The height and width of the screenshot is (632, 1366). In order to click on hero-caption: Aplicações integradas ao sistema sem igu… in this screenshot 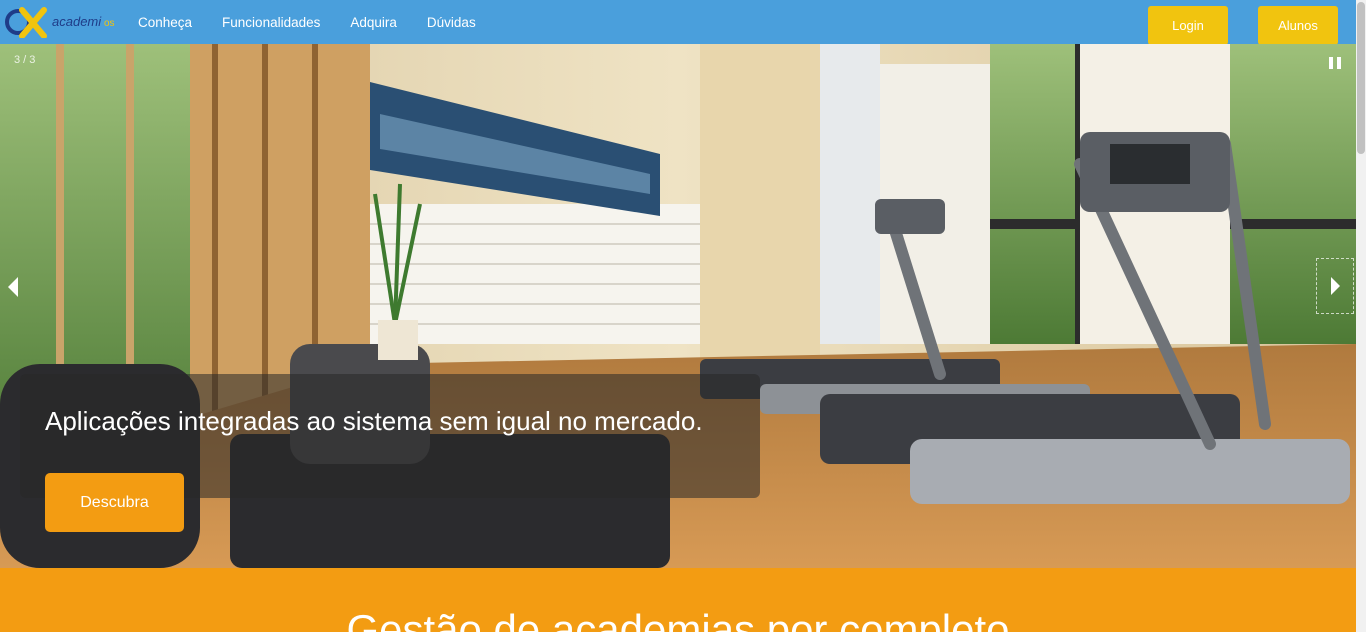, I will do `click(374, 421)`.